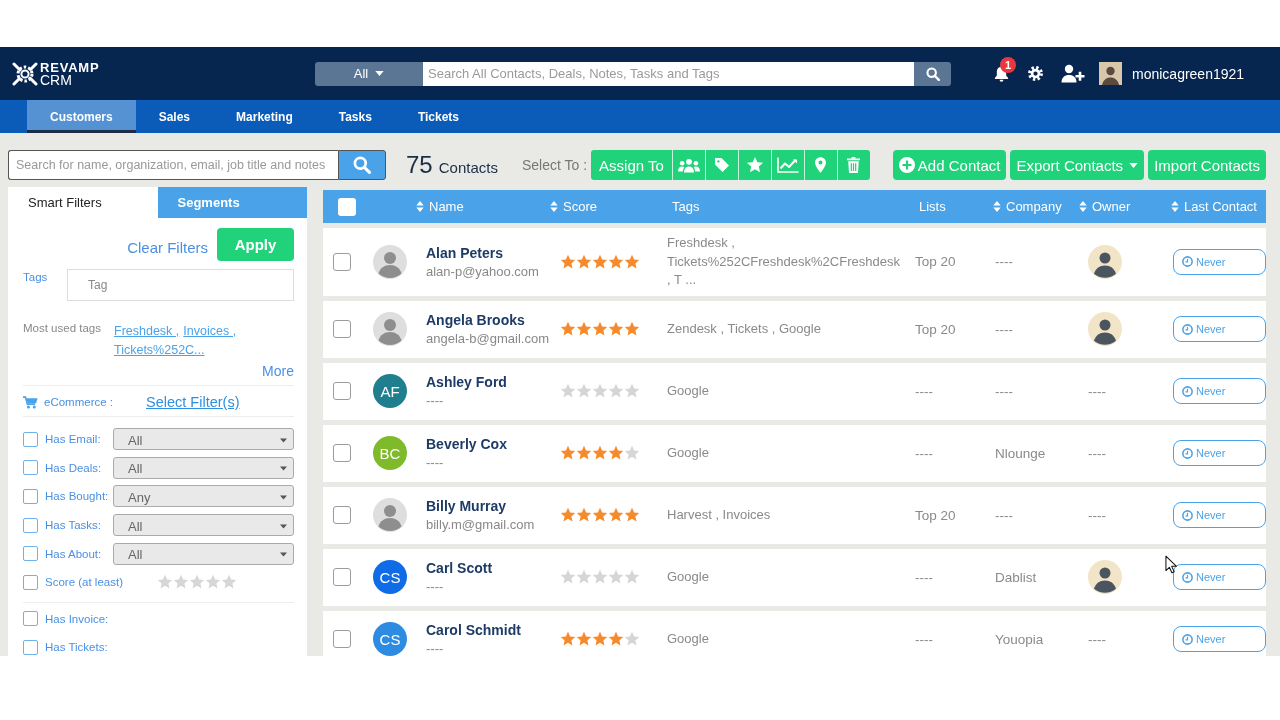  I want to click on company-name: ----, so click(1004, 262).